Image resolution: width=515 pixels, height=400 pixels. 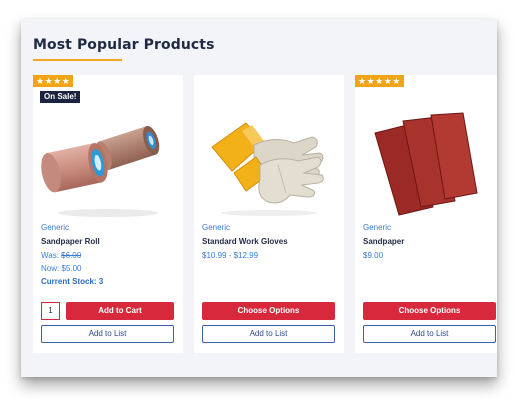 I want to click on price-range: $10.99 - $12.99, so click(x=230, y=255).